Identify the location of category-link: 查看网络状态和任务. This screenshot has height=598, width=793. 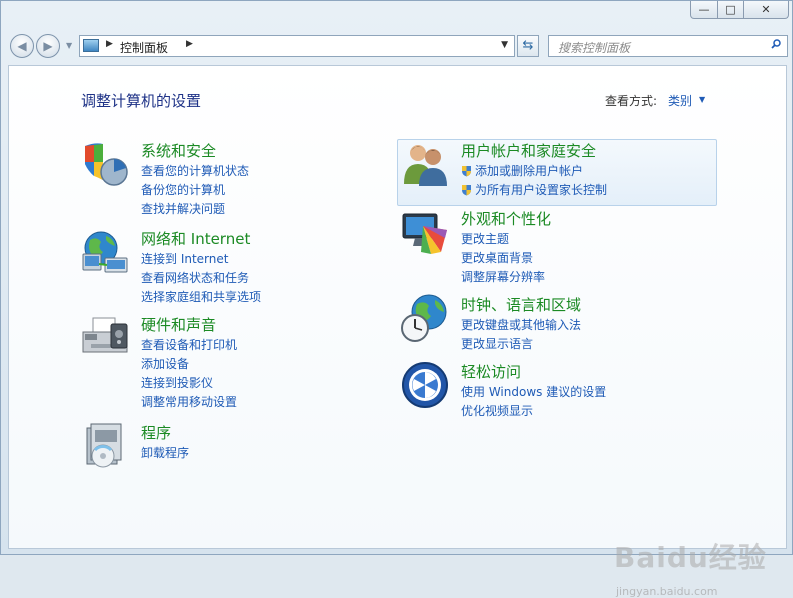
(195, 277).